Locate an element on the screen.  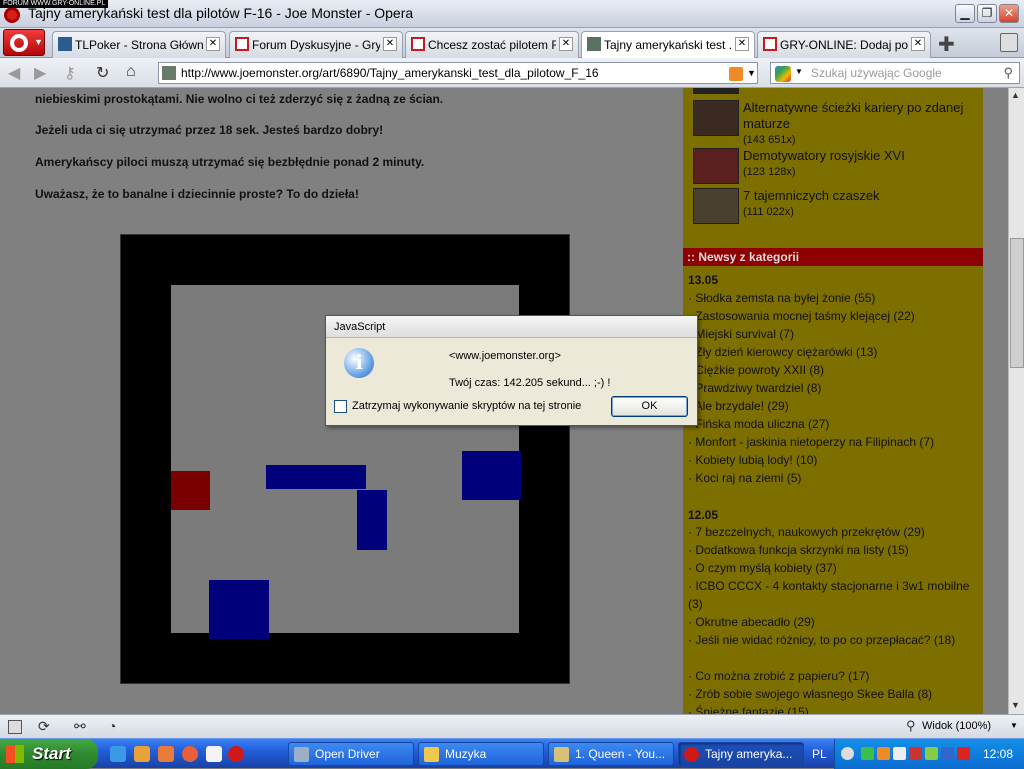
back-icon: ◀ is located at coordinates (14, 73).